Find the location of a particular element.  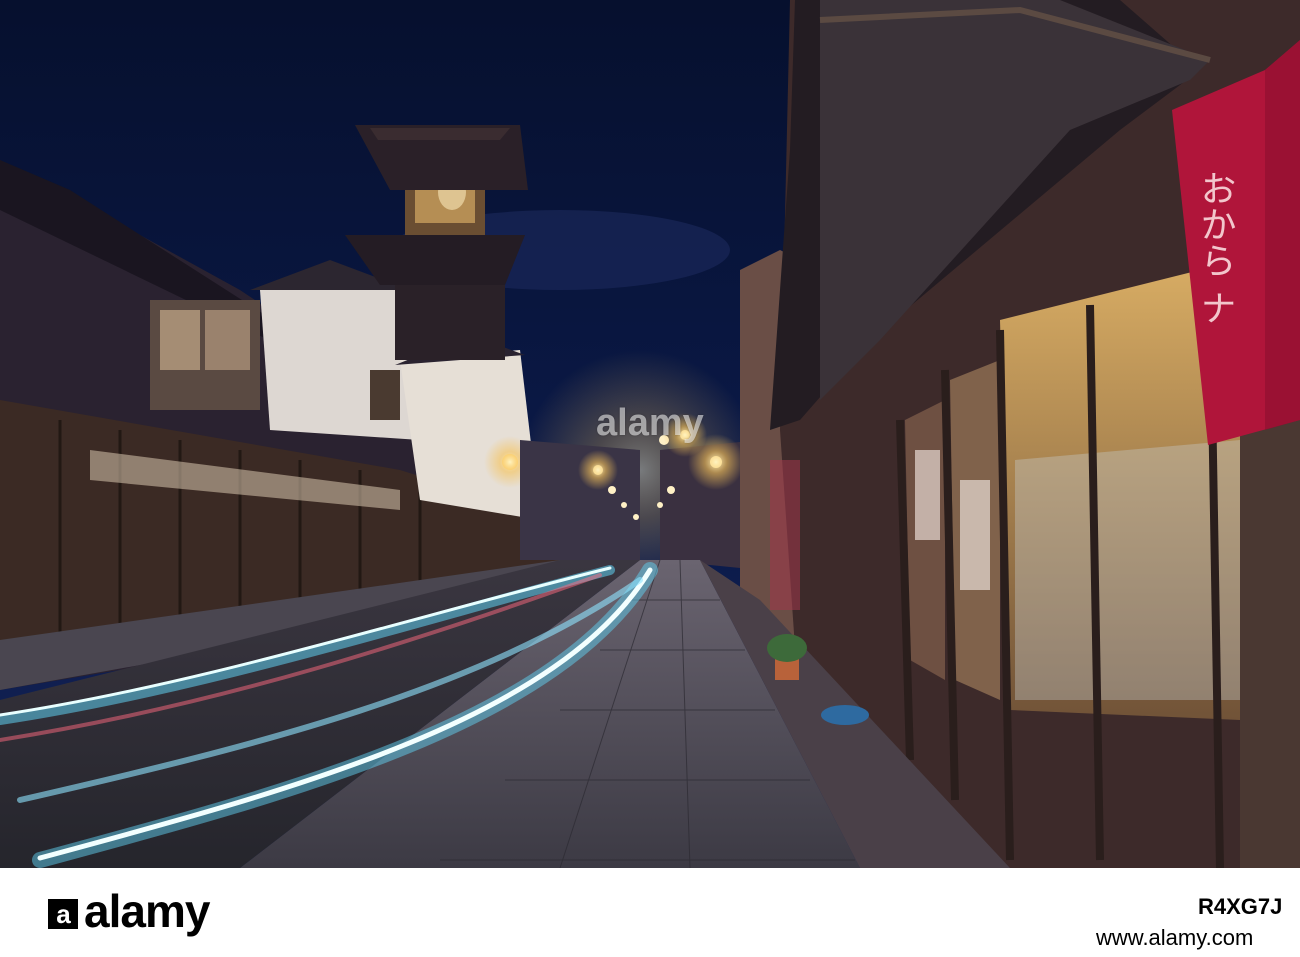

image-id: R4XG7J is located at coordinates (1240, 906).